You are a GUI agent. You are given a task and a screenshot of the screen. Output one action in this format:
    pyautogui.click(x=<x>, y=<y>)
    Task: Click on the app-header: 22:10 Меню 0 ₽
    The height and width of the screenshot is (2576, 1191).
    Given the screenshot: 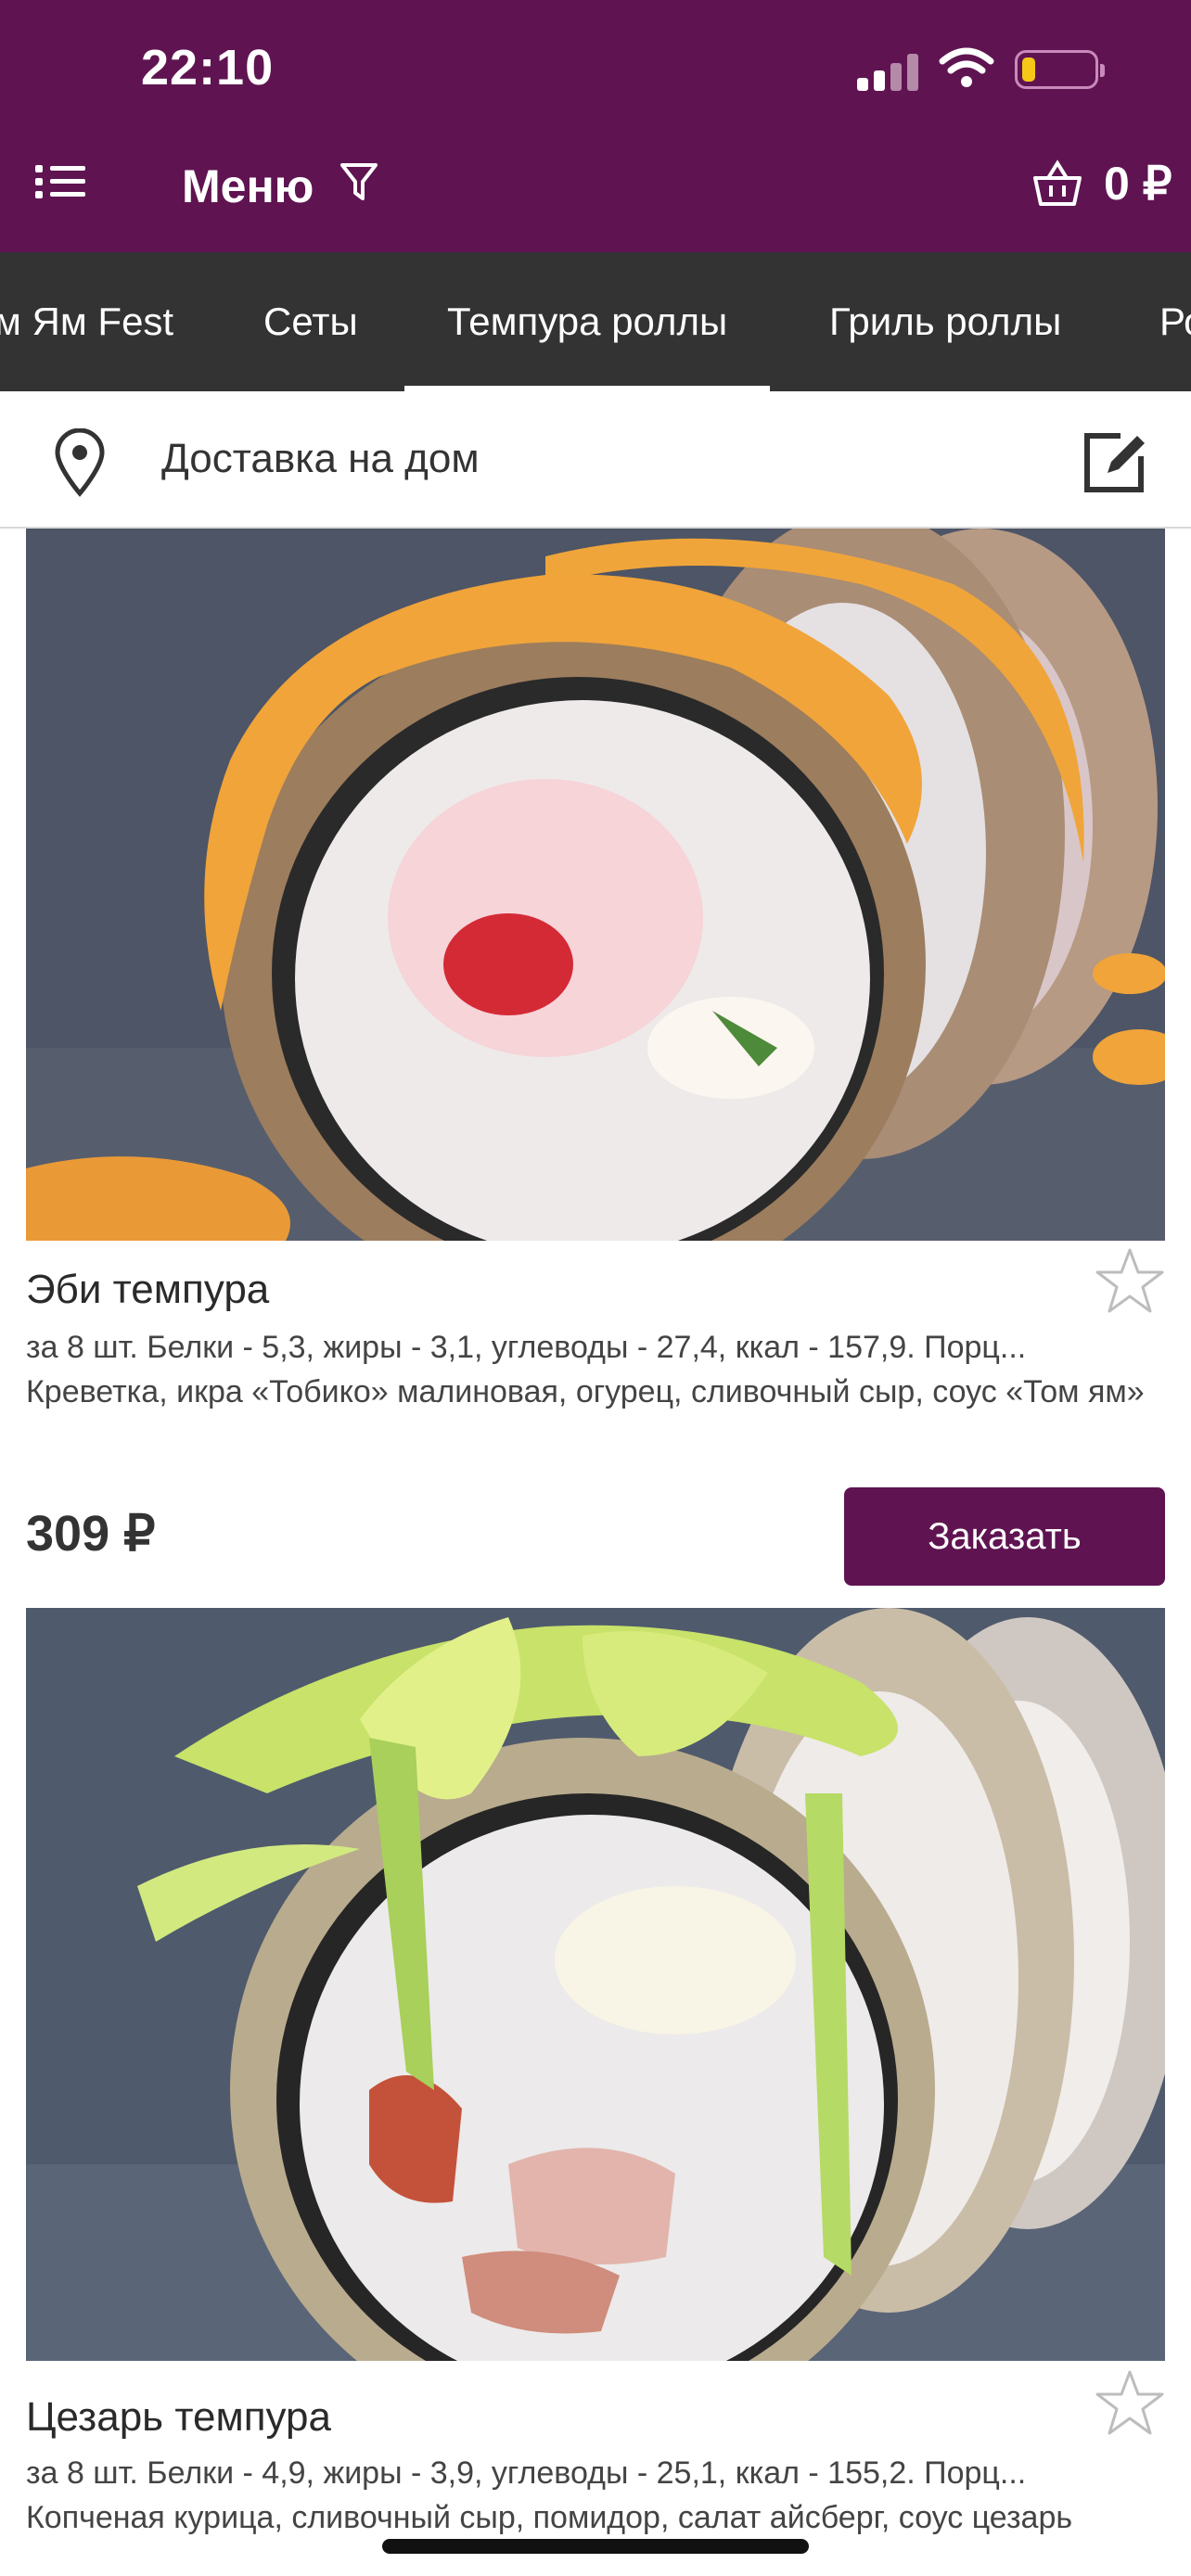 What is the action you would take?
    pyautogui.click(x=595, y=126)
    